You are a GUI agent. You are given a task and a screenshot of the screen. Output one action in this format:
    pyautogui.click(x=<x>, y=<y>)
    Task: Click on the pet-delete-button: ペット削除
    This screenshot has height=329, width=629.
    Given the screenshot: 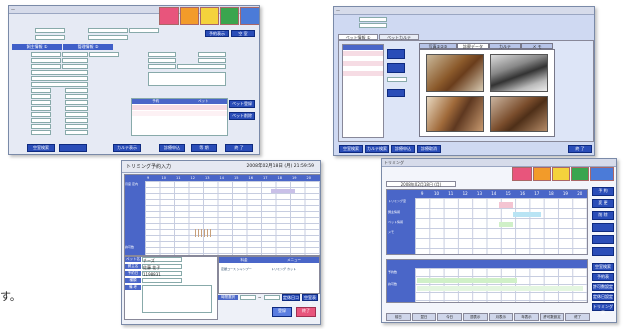 What is the action you would take?
    pyautogui.click(x=242, y=116)
    